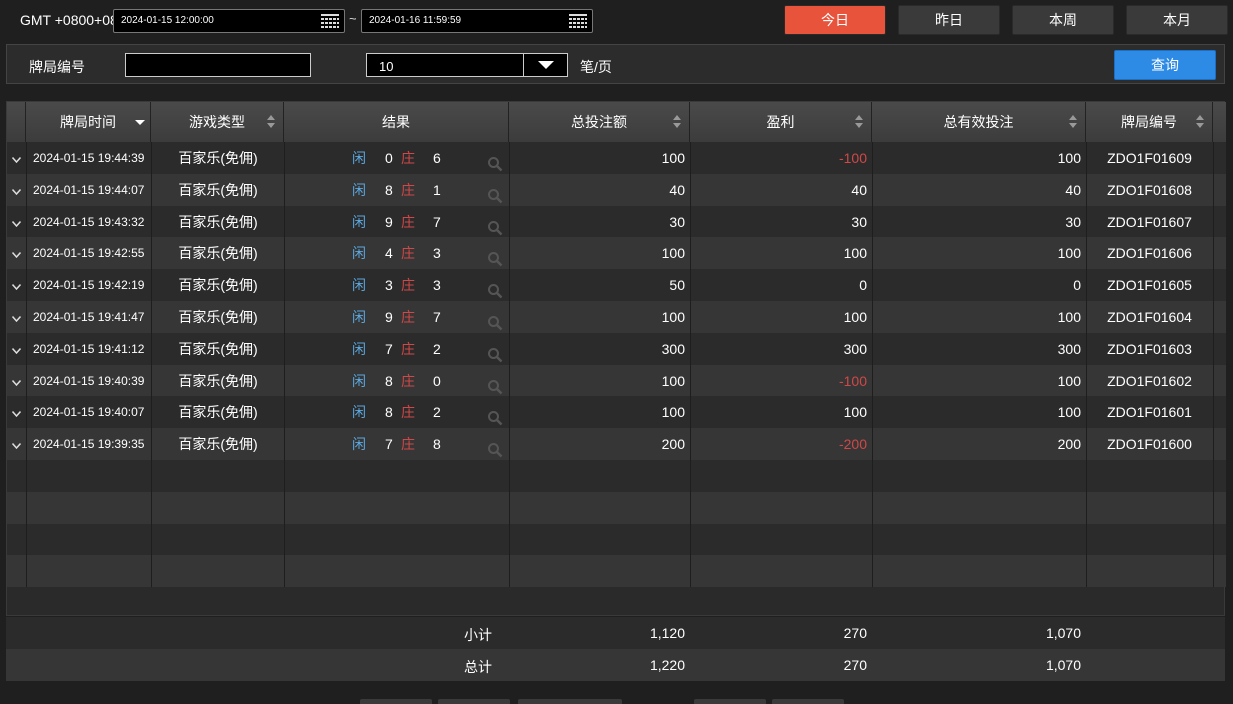 This screenshot has width=1233, height=704. I want to click on result-cell: 闲 8庄 1, so click(397, 190).